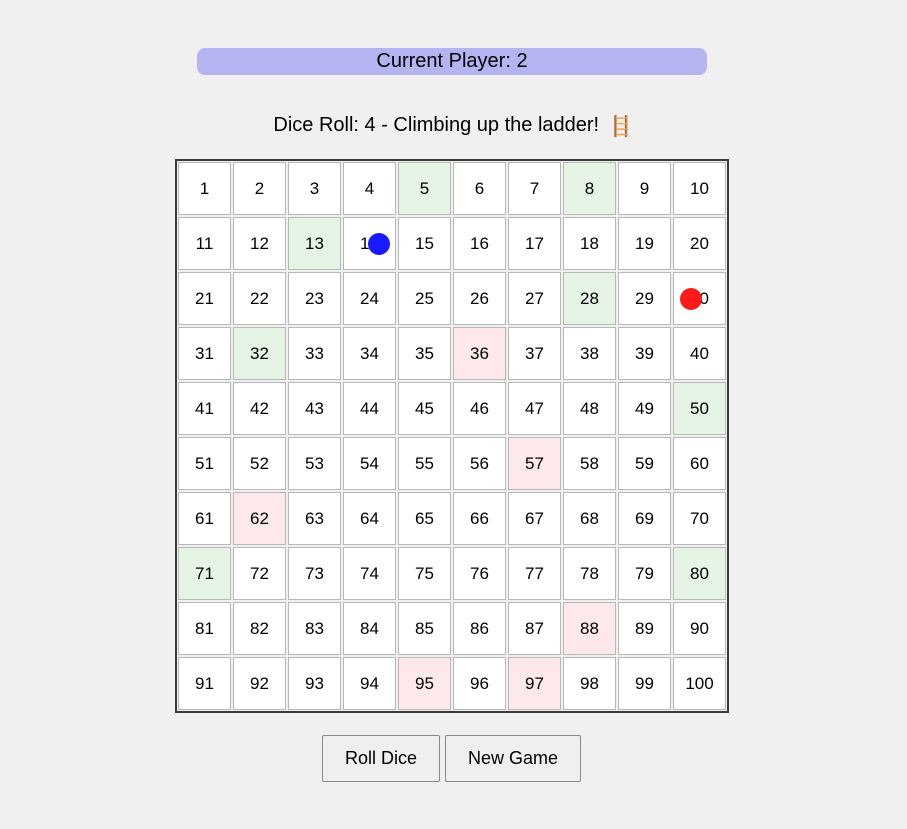 The height and width of the screenshot is (829, 907). I want to click on board-cell-33: 33, so click(314, 353).